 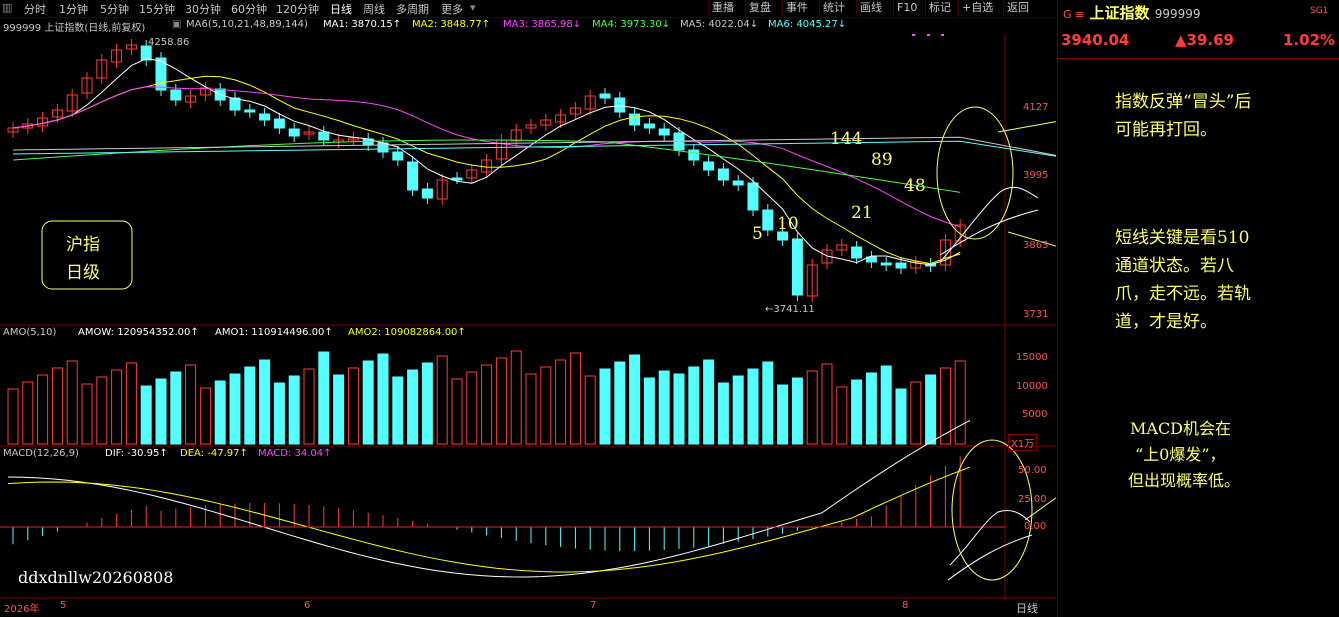 What do you see at coordinates (41, 453) in the screenshot?
I see `macd-label: MACD(12,26,9)` at bounding box center [41, 453].